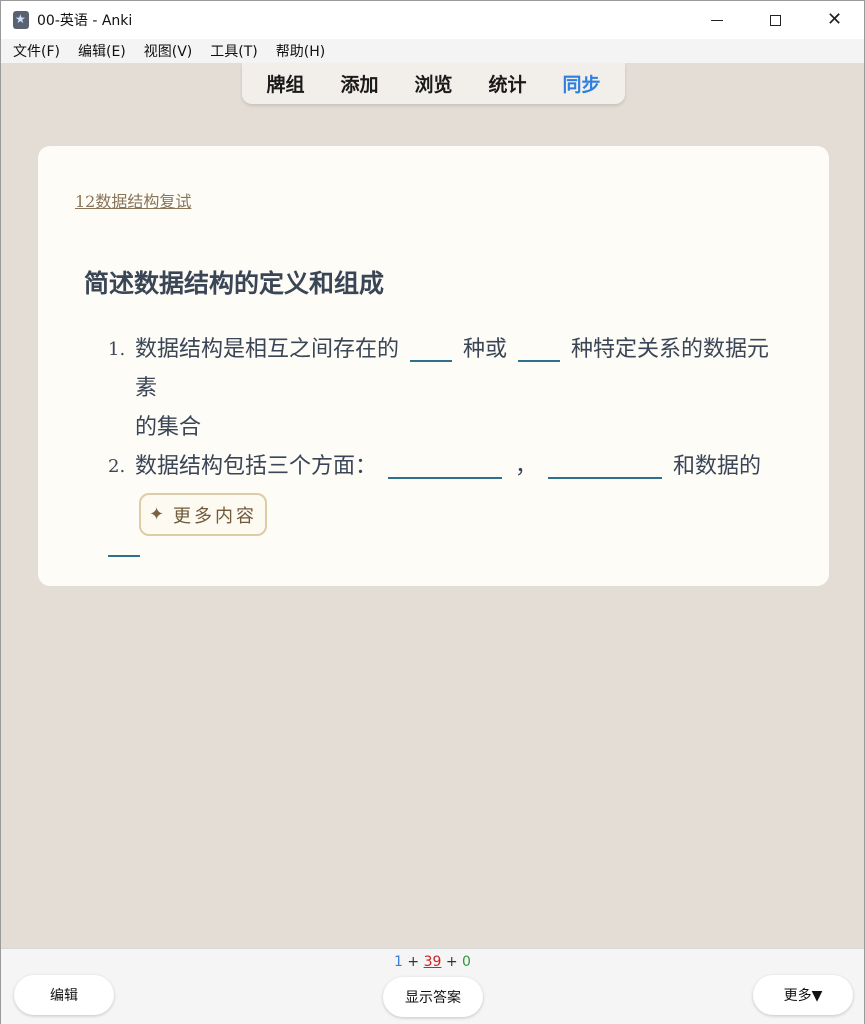  What do you see at coordinates (432, 51) in the screenshot?
I see `menu-bar: 文件(F) 编辑(E) 视图(V) 工具(T) 帮助(H)` at bounding box center [432, 51].